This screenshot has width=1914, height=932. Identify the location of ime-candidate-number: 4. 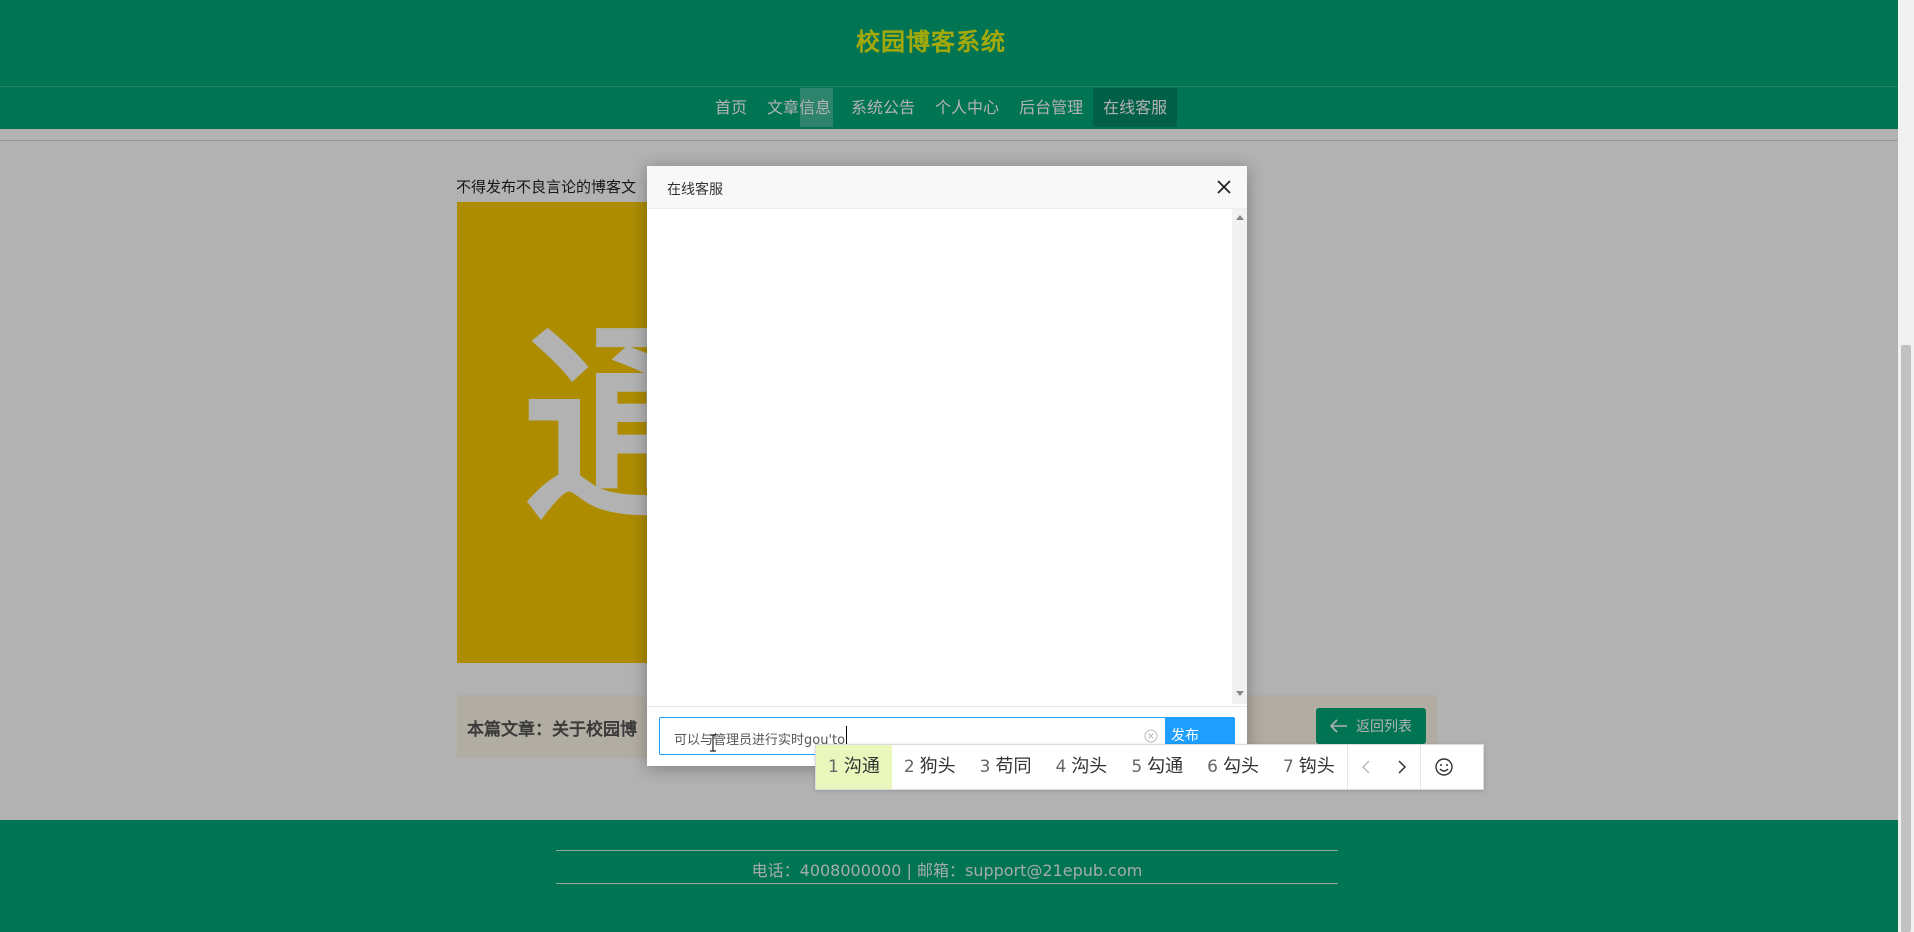
(1061, 767).